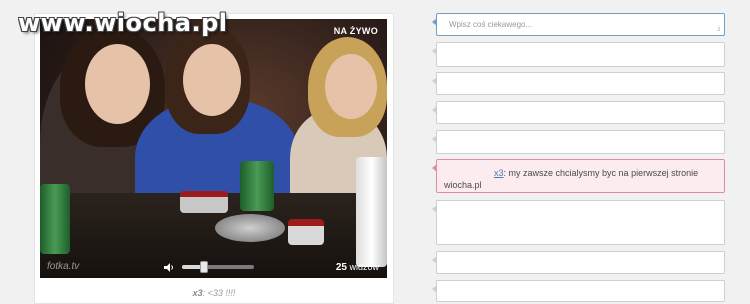 This screenshot has height=304, width=750. I want to click on ashtray, so click(250, 228).